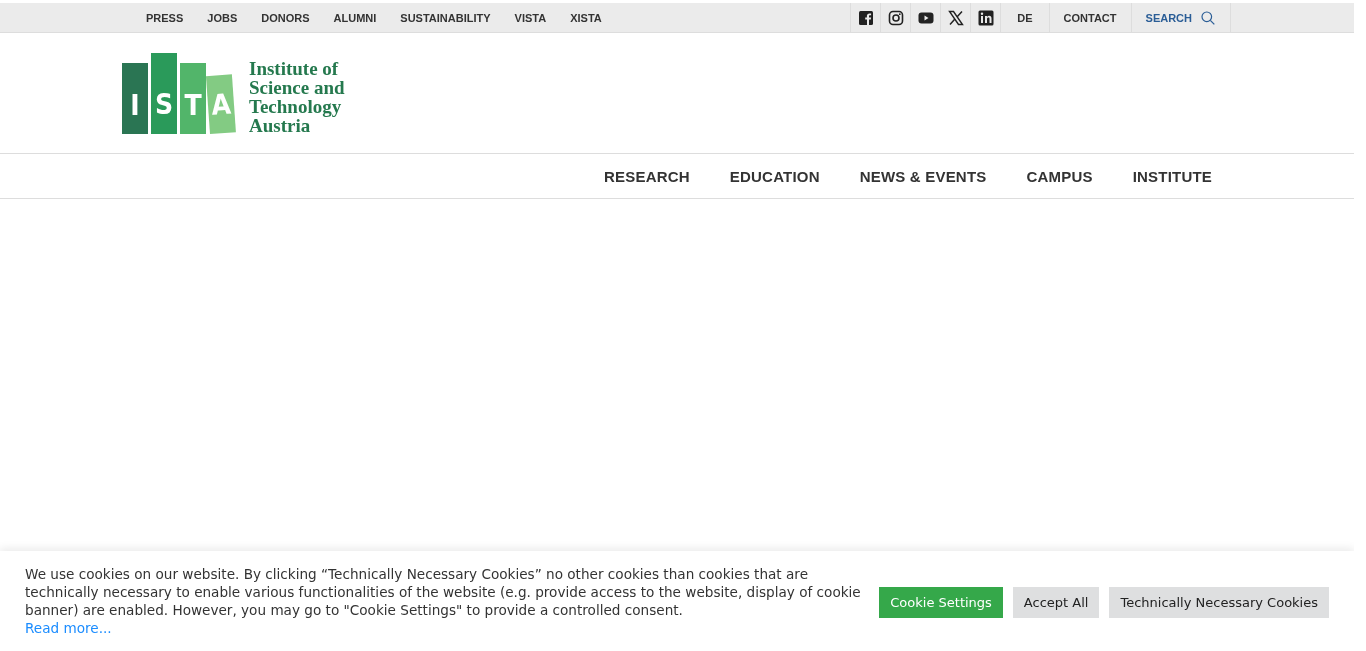 This screenshot has height=651, width=1366. Describe the element at coordinates (1180, 17) in the screenshot. I see `search-link: SEARCH` at that location.